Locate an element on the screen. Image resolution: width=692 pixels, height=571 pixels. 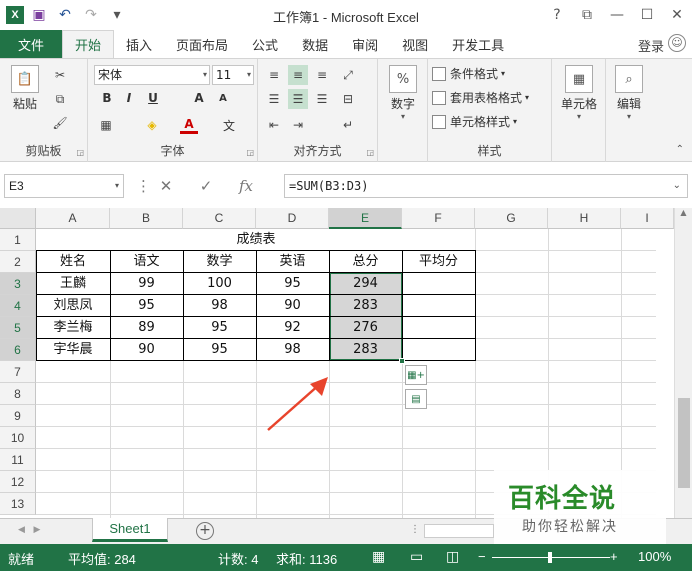
column-header-c: C is located at coordinates (219, 218).